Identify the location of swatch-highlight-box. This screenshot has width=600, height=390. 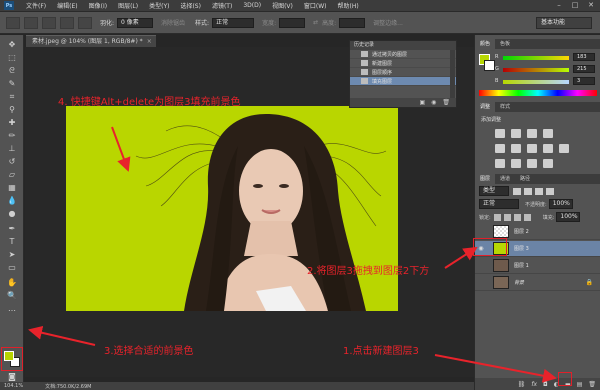
(12, 359).